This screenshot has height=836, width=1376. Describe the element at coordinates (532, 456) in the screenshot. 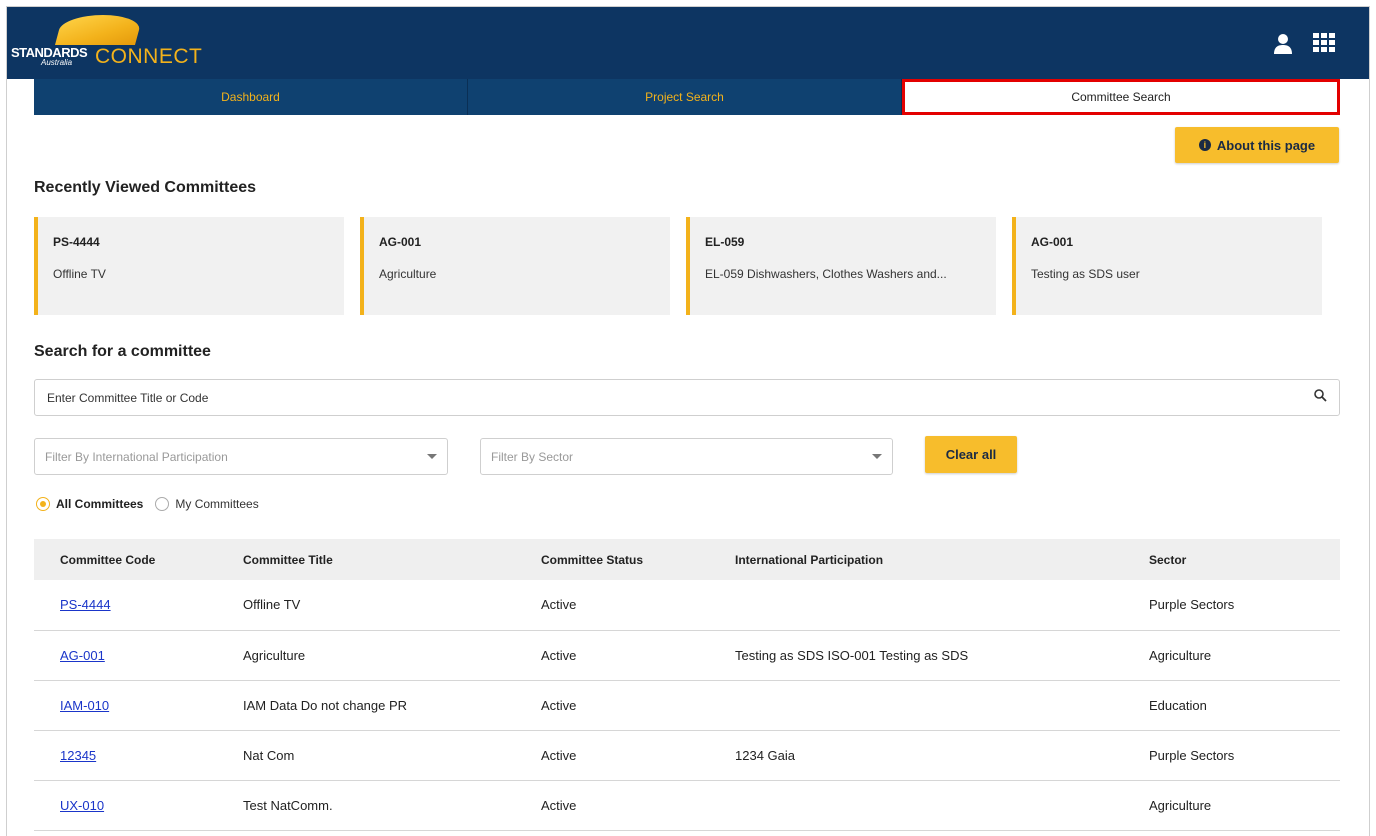

I see `sector-filter-placeholder: Filter By Sector` at that location.